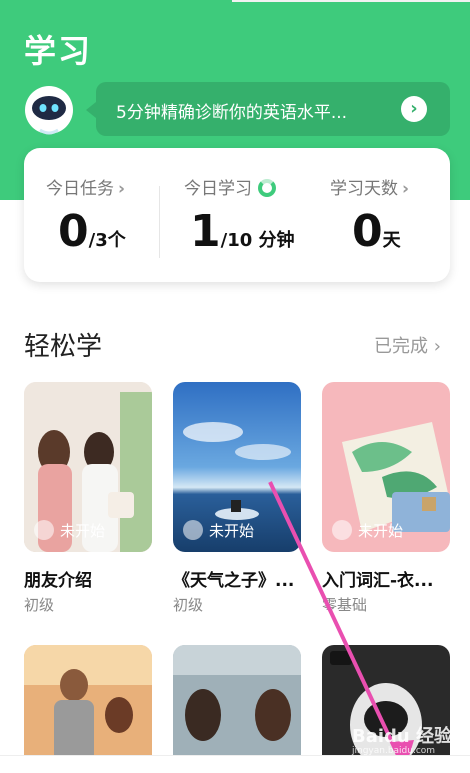  Describe the element at coordinates (235, 764) in the screenshot. I see `bottom-tab-bar` at that location.